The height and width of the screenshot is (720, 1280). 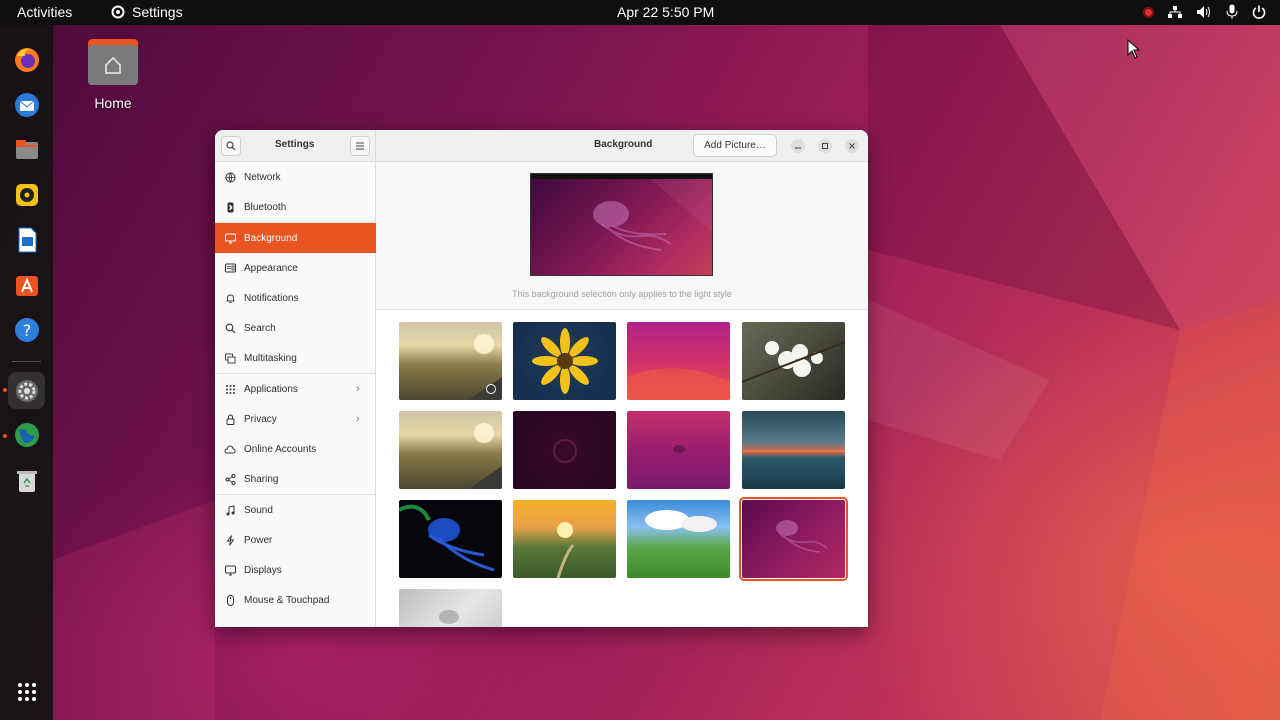 I want to click on activities-button: Activities, so click(x=44, y=12).